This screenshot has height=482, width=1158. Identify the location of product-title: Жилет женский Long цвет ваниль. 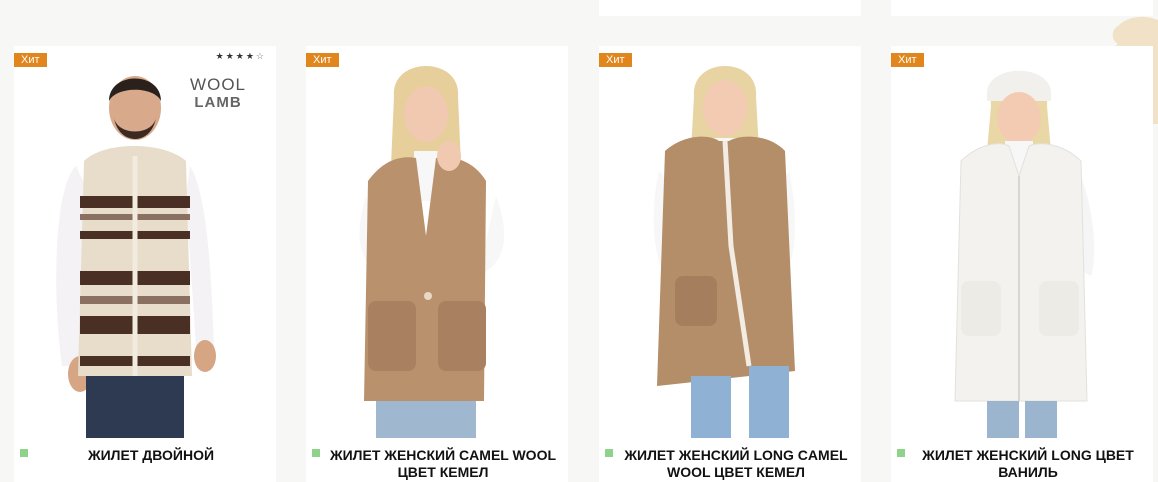
(1028, 464).